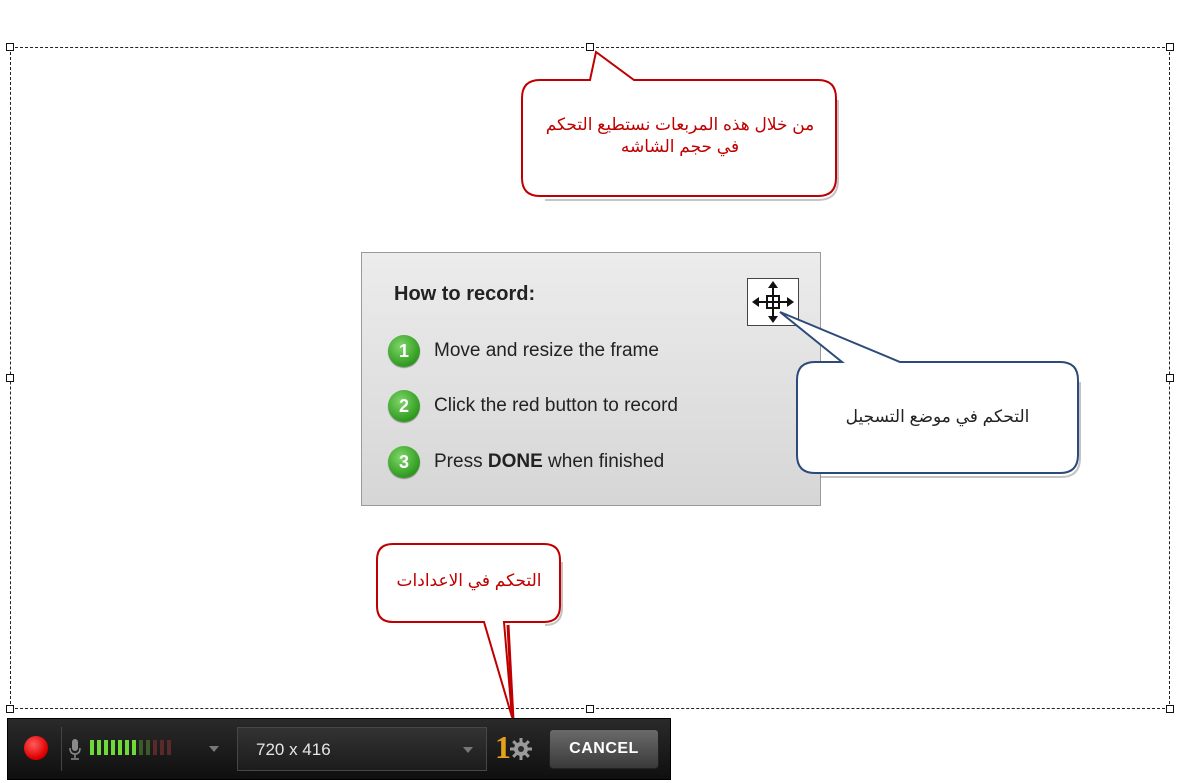 The image size is (1186, 783). Describe the element at coordinates (130, 747) in the screenshot. I see `mic-level-meter` at that location.